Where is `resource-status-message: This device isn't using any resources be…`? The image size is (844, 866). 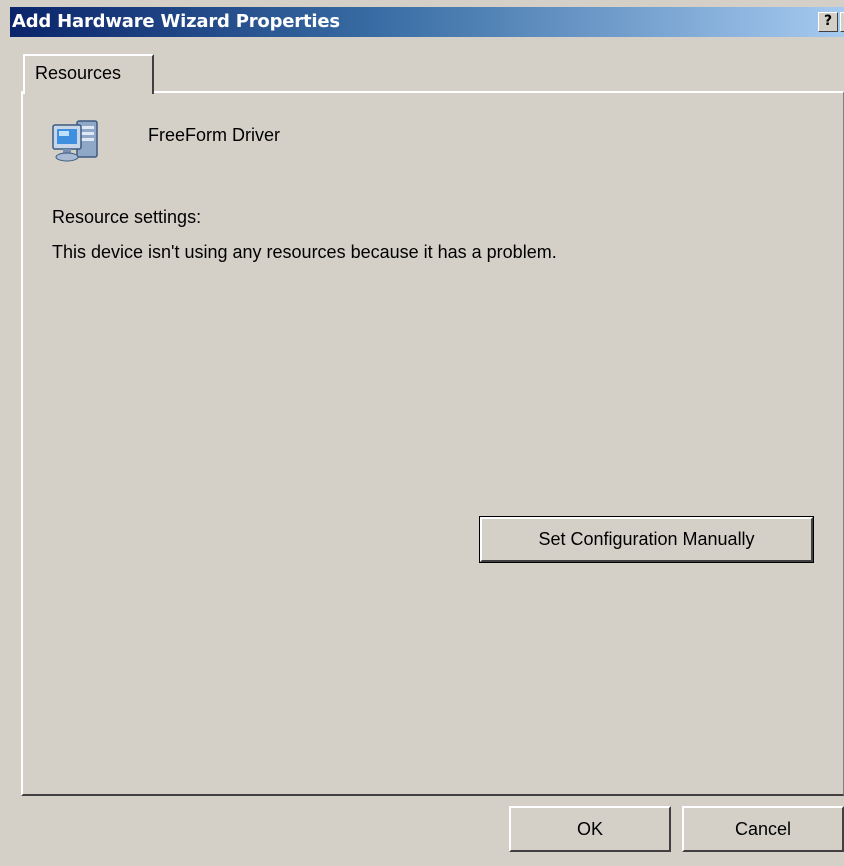
resource-status-message: This device isn't using any resources be… is located at coordinates (304, 252).